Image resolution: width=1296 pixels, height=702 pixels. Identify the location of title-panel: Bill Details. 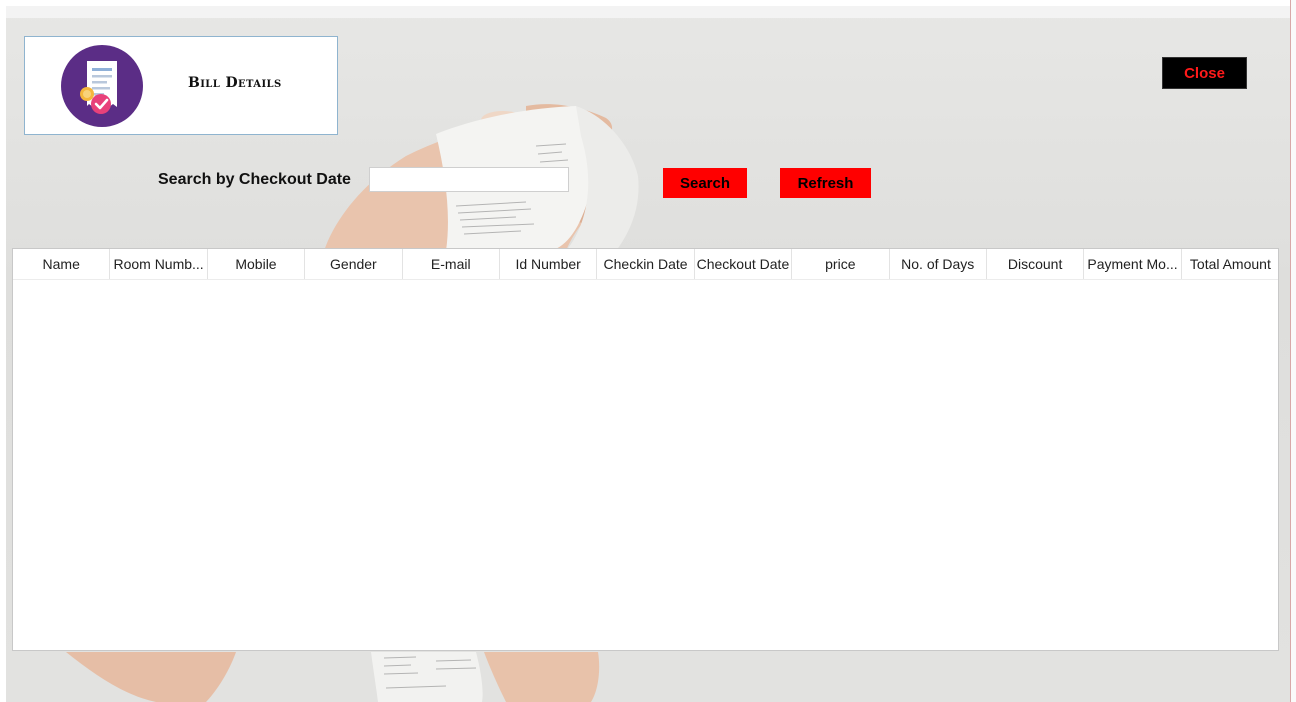
(181, 85).